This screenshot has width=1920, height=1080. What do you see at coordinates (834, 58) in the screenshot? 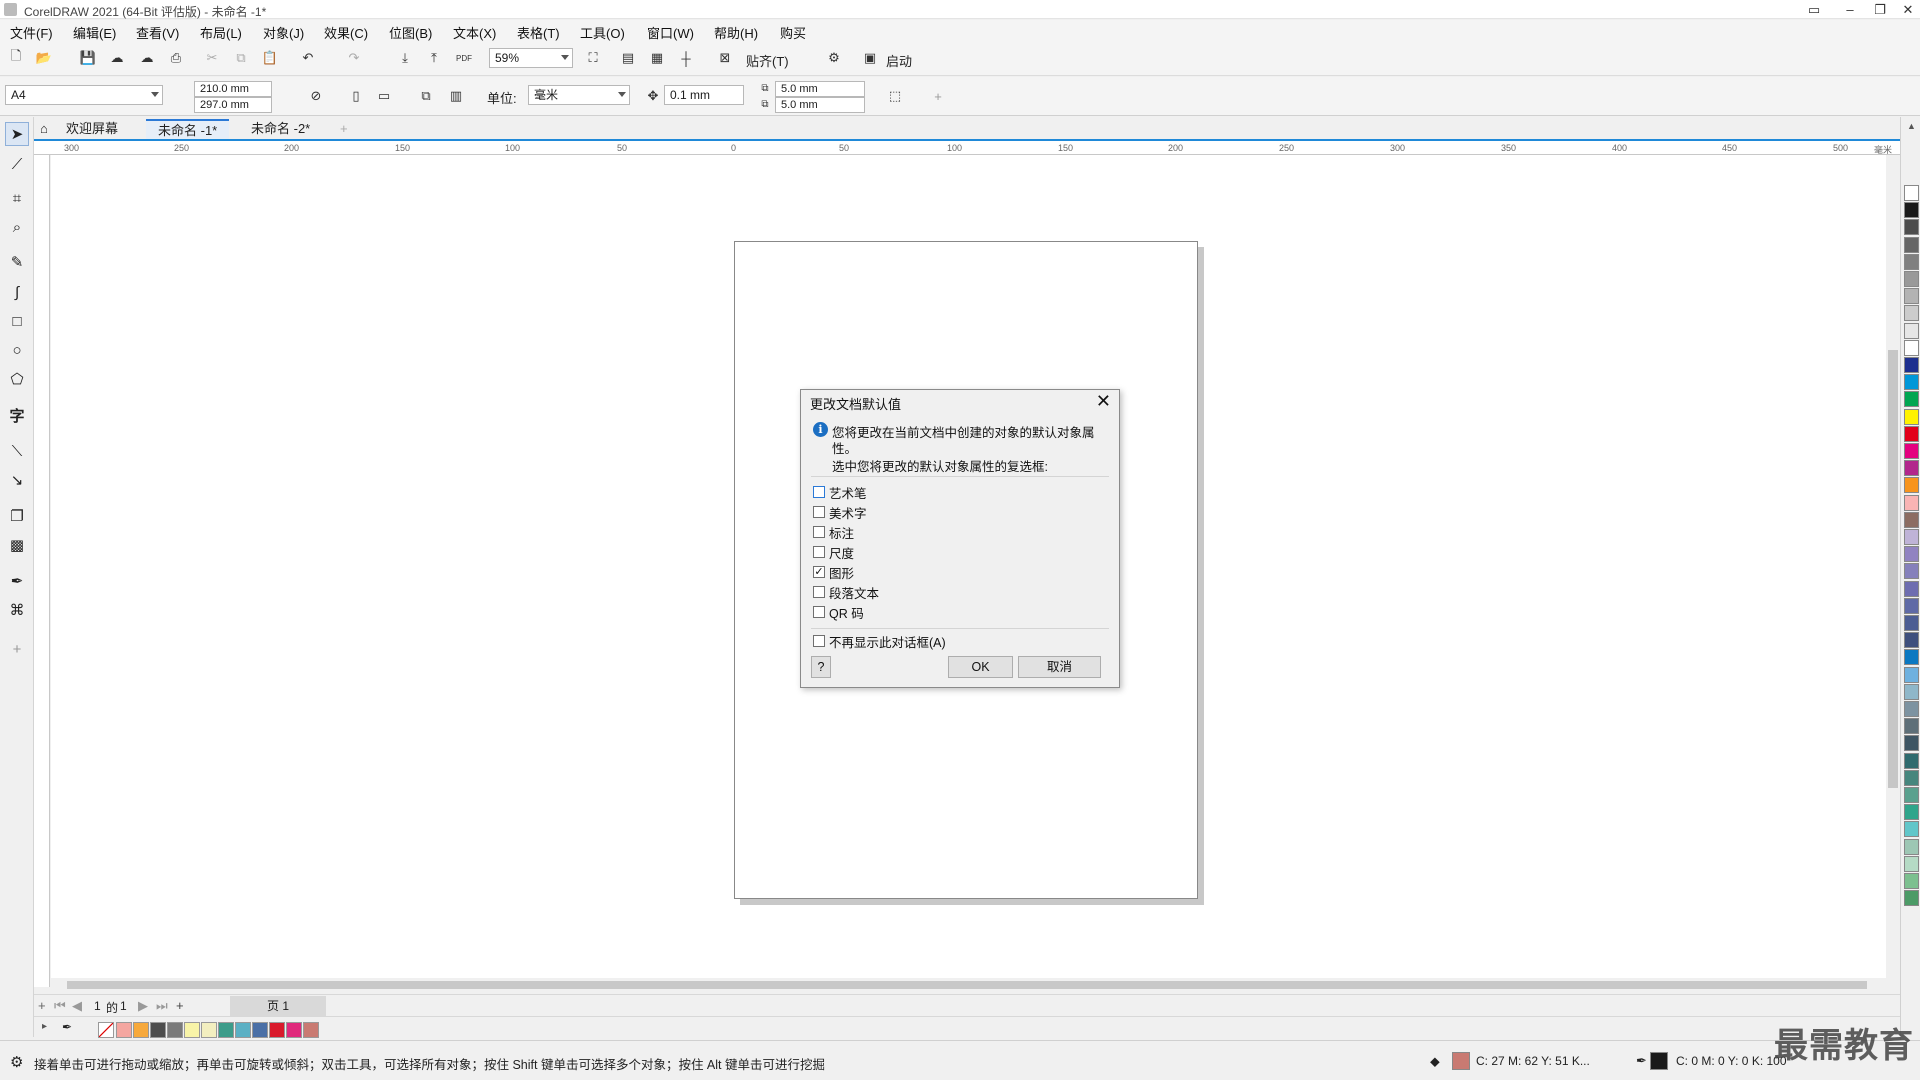
I see `options-gear-icon: ⚙` at bounding box center [834, 58].